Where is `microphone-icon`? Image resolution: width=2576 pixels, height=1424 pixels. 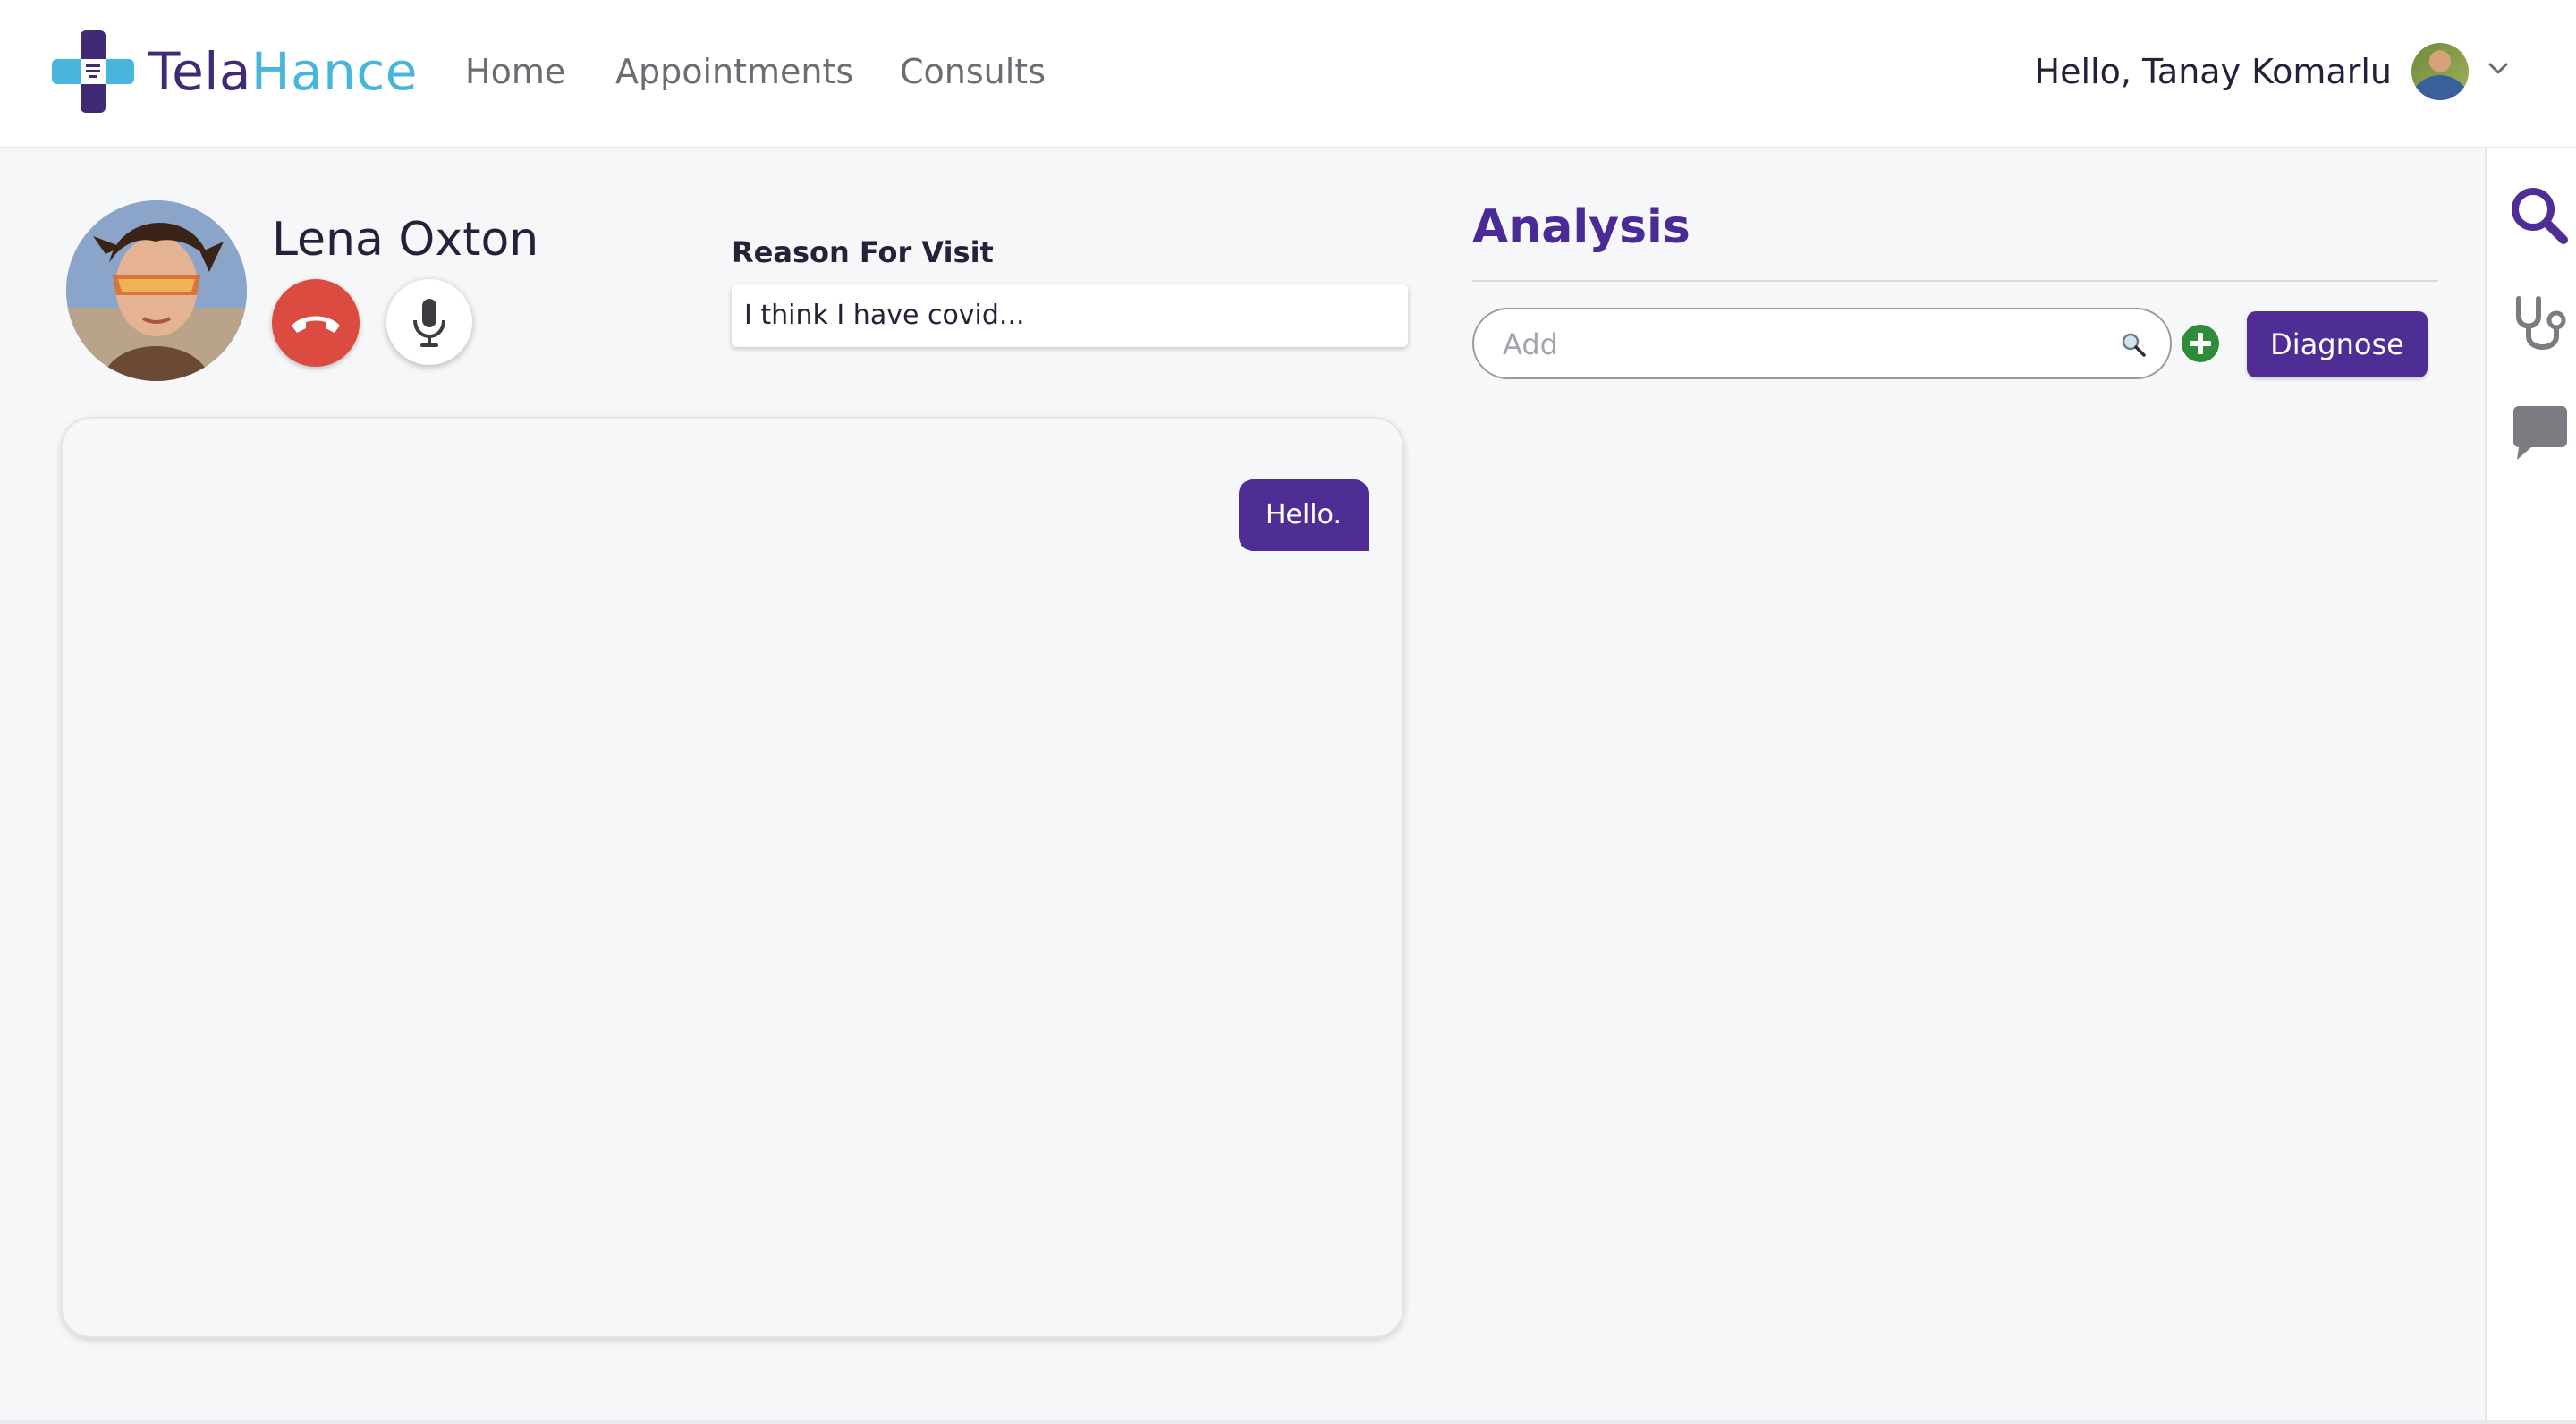 microphone-icon is located at coordinates (429, 323).